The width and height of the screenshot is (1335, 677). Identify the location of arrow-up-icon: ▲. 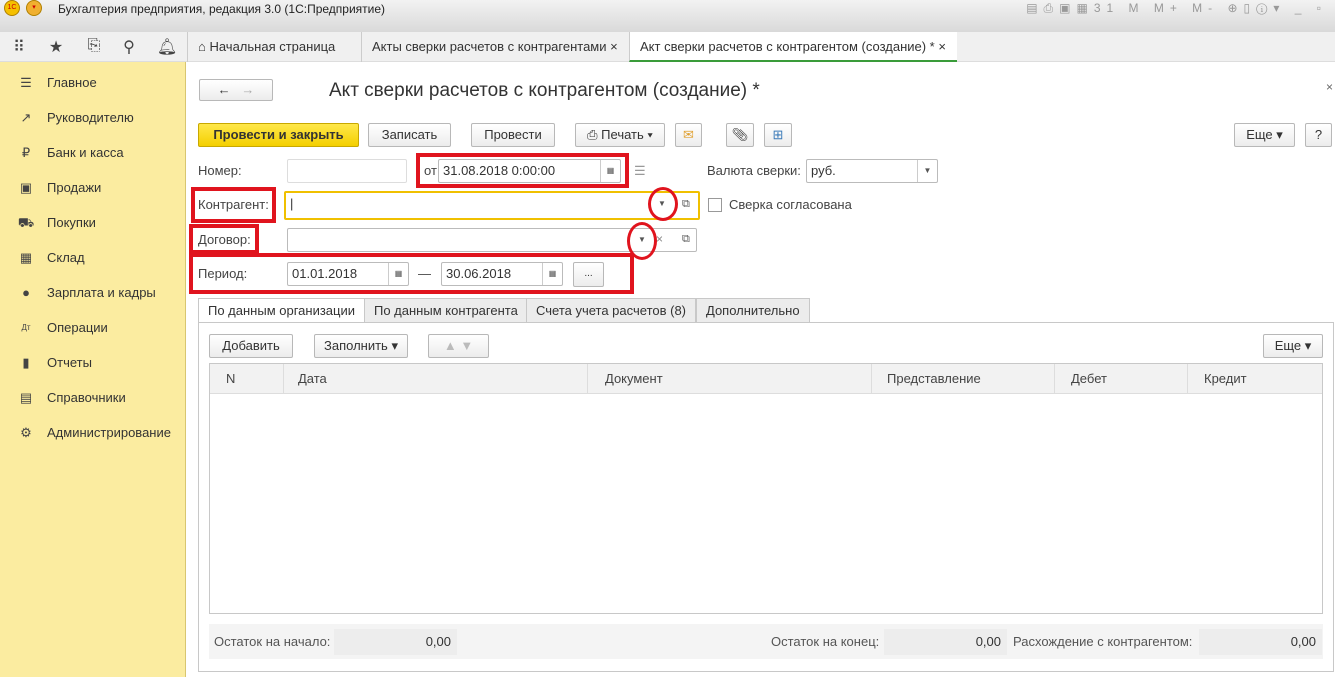
(450, 345).